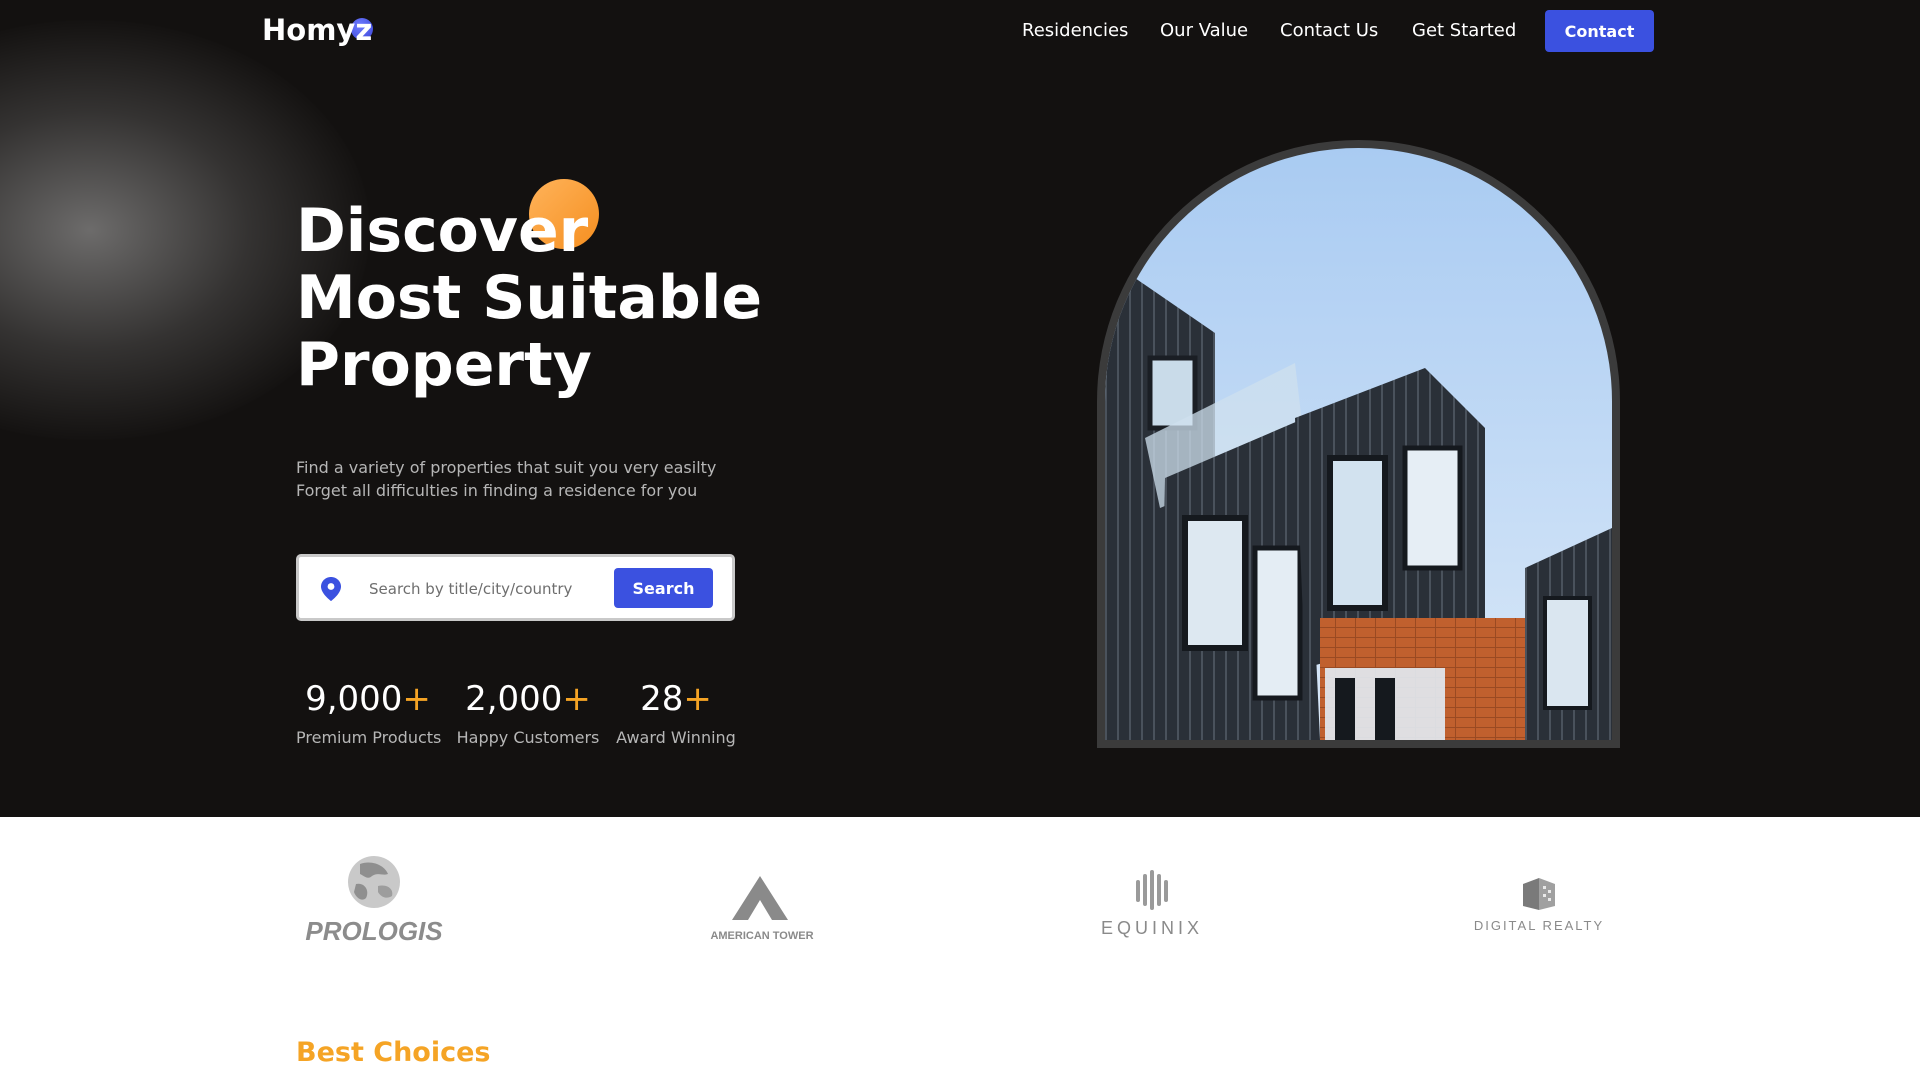 This screenshot has width=1920, height=1080. I want to click on stat-label: Happy Customers, so click(528, 737).